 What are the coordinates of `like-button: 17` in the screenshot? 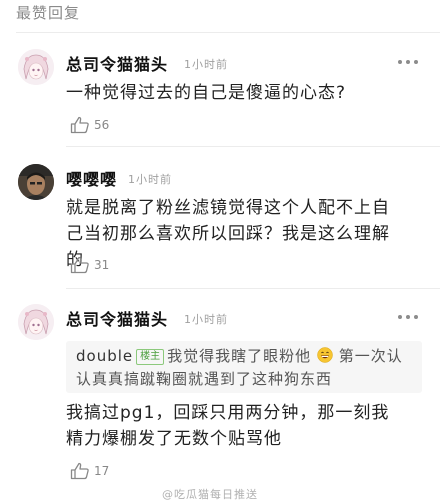 It's located at (89, 471).